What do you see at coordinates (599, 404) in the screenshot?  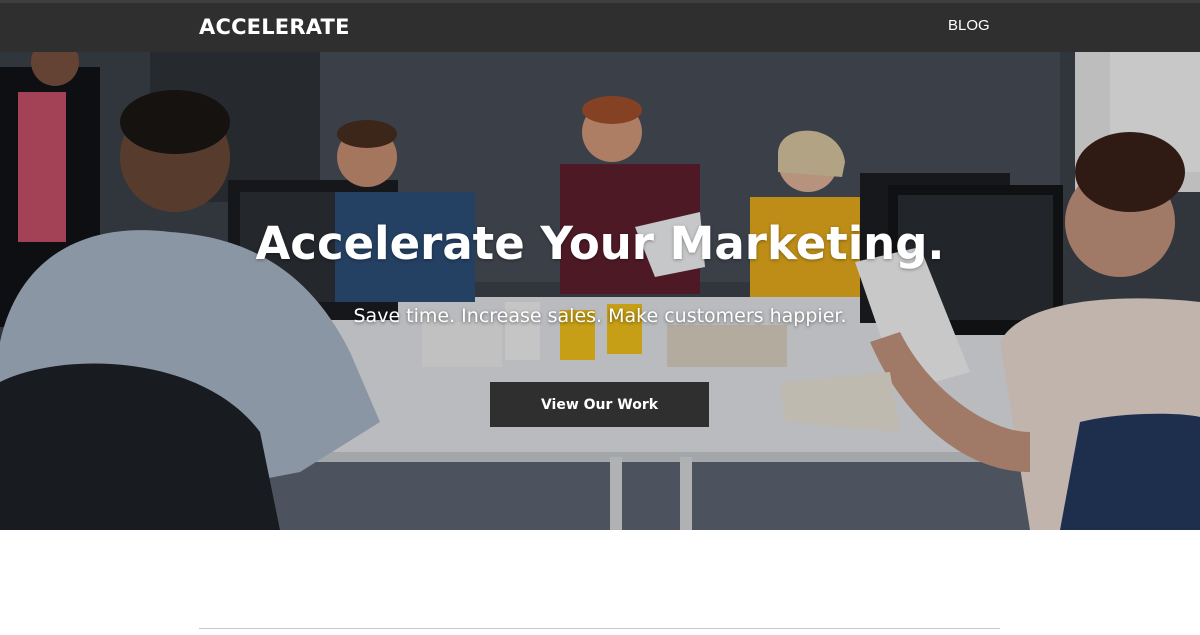 I see `view-our-work-button: View Our Work` at bounding box center [599, 404].